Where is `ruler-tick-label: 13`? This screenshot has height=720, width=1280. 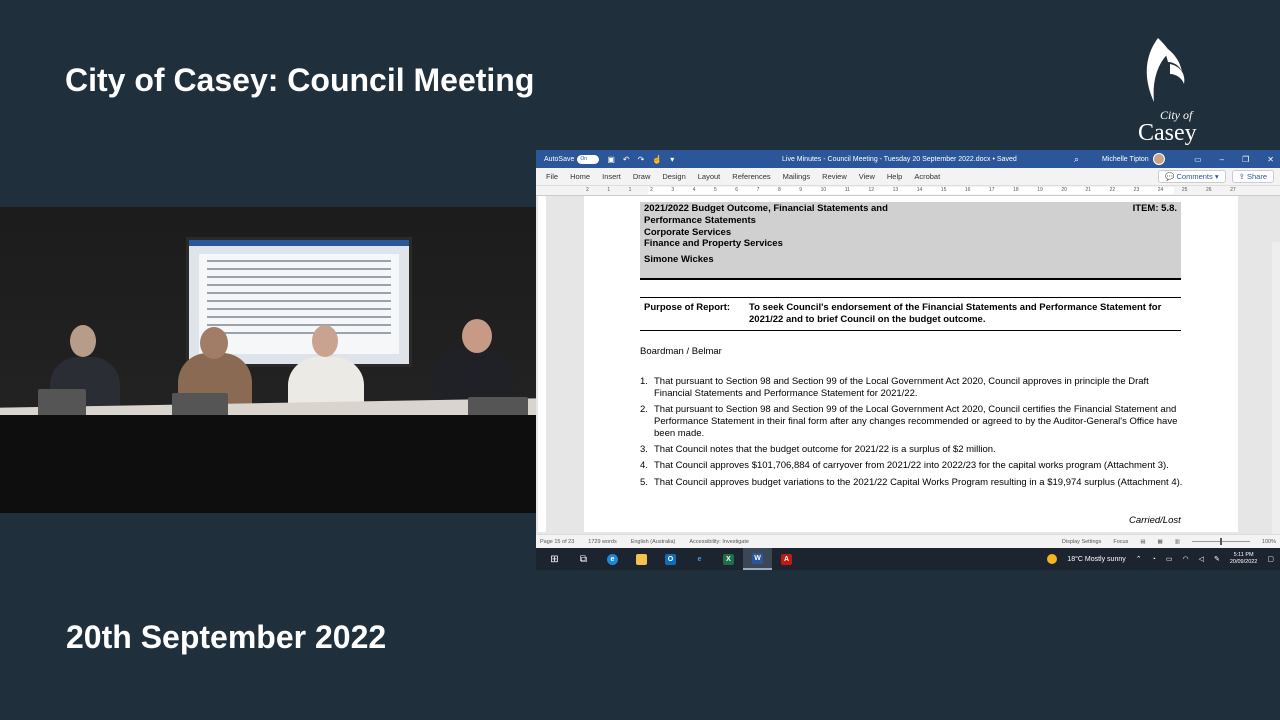
ruler-tick-label: 13 is located at coordinates (895, 190).